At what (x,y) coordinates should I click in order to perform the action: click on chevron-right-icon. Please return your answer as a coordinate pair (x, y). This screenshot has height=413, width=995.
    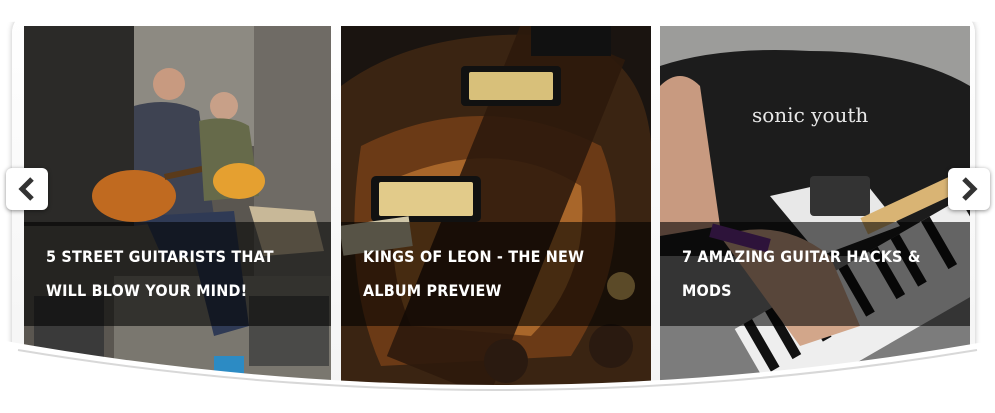
    Looking at the image, I should click on (970, 189).